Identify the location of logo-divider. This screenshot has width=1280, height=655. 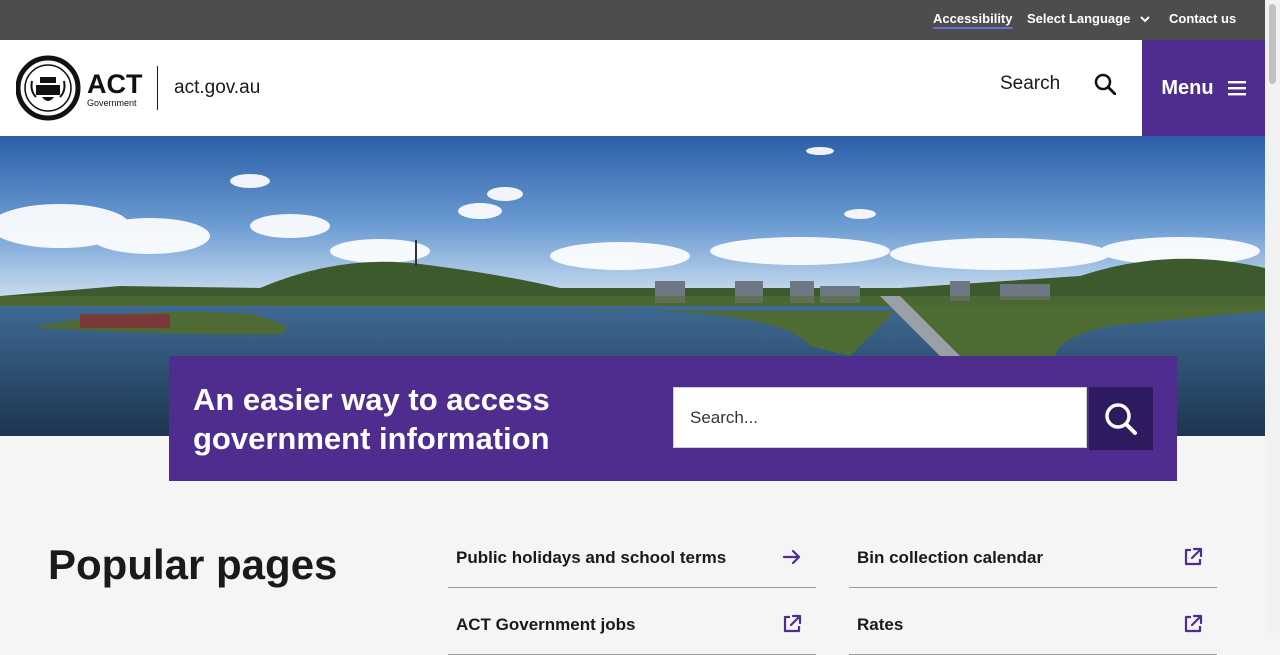
(157, 88).